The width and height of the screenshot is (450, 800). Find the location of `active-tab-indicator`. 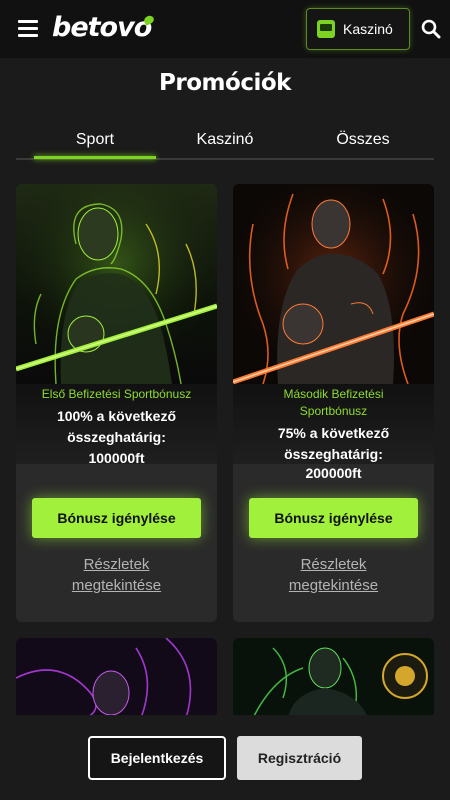

active-tab-indicator is located at coordinates (95, 157).